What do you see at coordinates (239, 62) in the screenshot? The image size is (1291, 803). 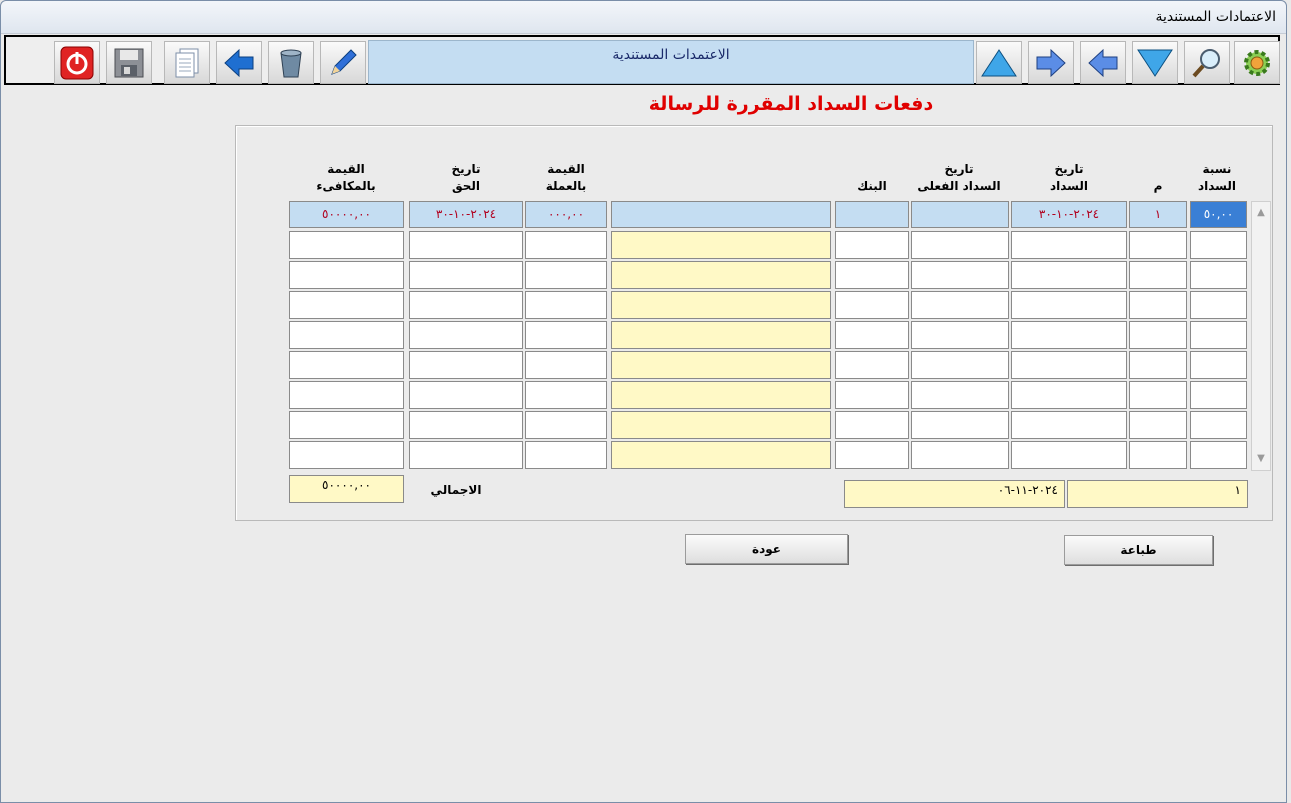 I see `undo-button` at bounding box center [239, 62].